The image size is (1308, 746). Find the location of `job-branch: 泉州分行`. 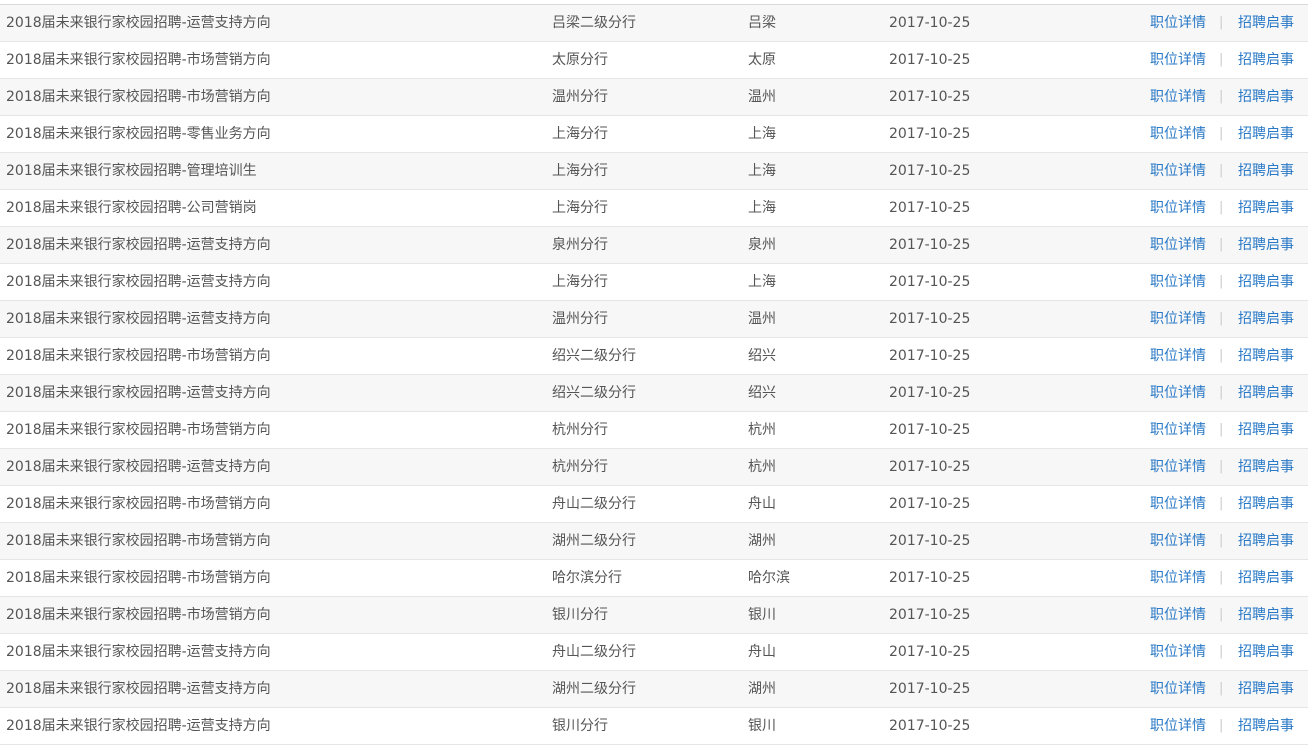

job-branch: 泉州分行 is located at coordinates (580, 245).